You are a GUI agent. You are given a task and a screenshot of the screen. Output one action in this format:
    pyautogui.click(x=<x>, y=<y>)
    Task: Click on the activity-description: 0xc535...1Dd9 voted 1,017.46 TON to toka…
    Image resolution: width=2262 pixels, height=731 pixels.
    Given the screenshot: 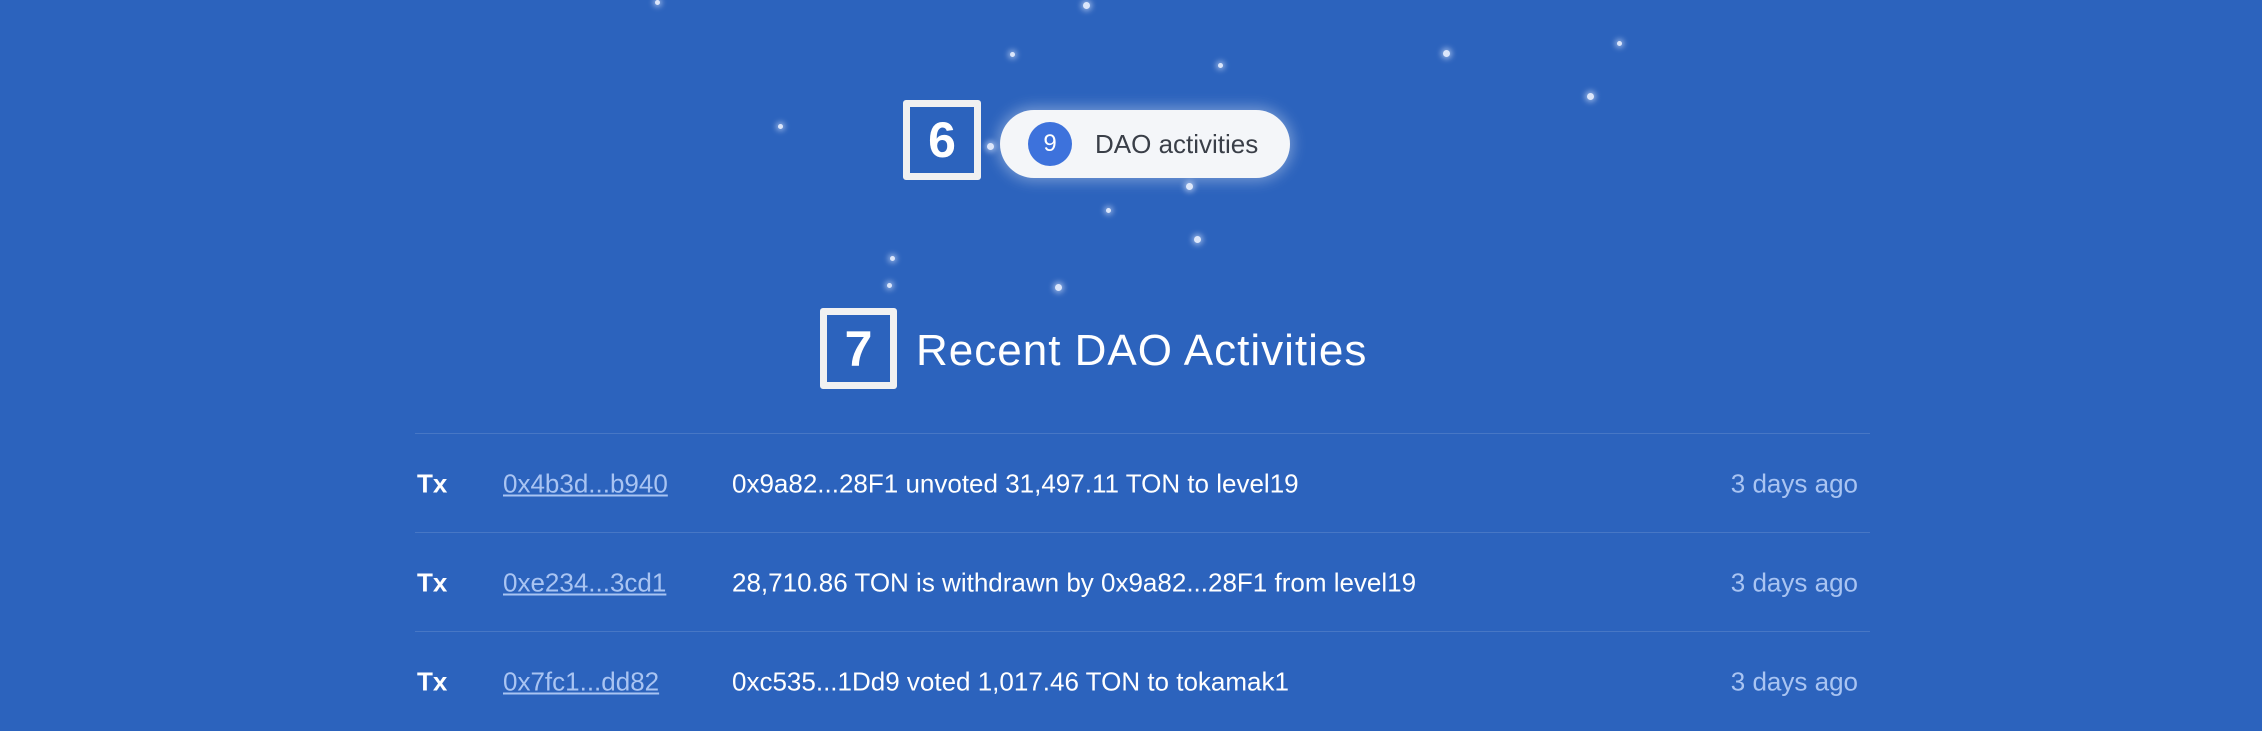 What is the action you would take?
    pyautogui.click(x=1010, y=681)
    